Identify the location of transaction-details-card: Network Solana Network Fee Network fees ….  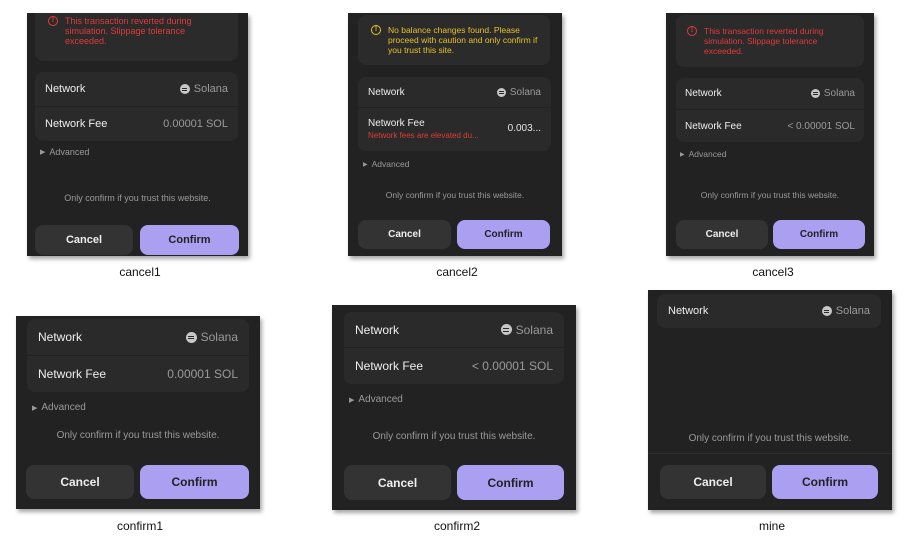
(454, 114).